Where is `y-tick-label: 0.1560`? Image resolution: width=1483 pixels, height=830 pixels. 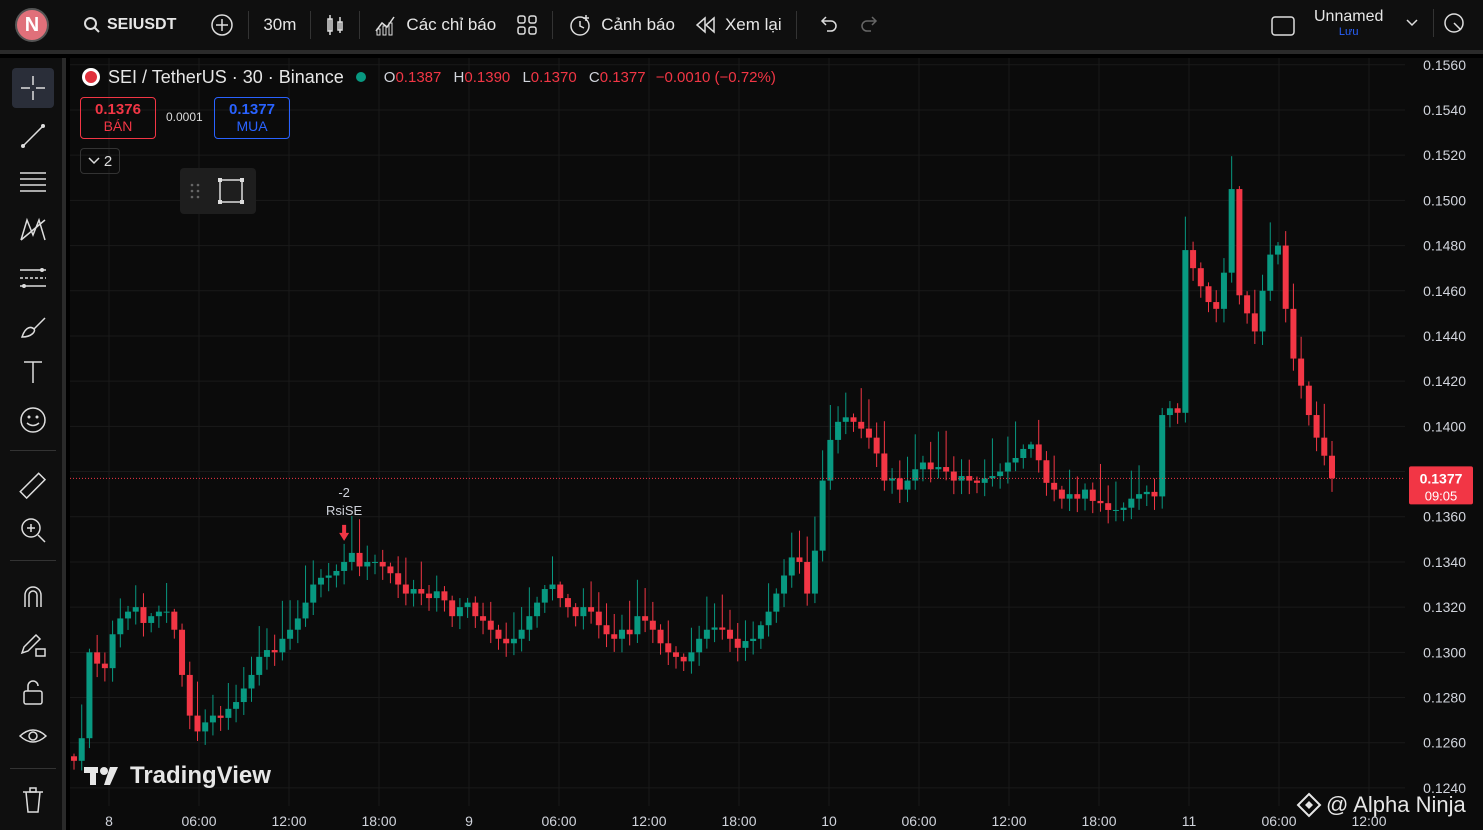
y-tick-label: 0.1560 is located at coordinates (1444, 65).